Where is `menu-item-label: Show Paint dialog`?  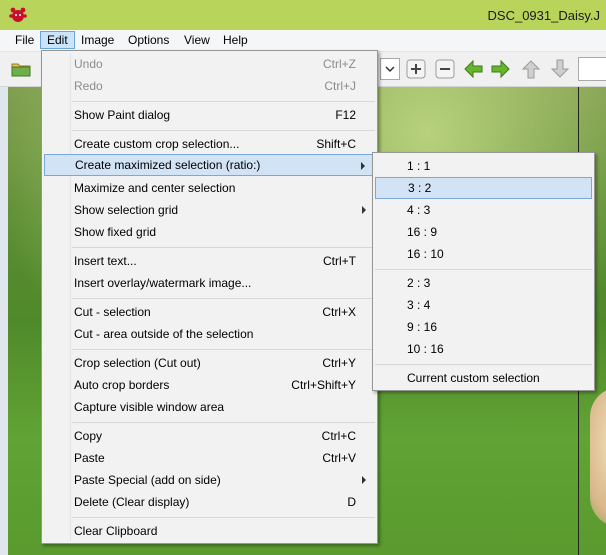 menu-item-label: Show Paint dialog is located at coordinates (122, 115).